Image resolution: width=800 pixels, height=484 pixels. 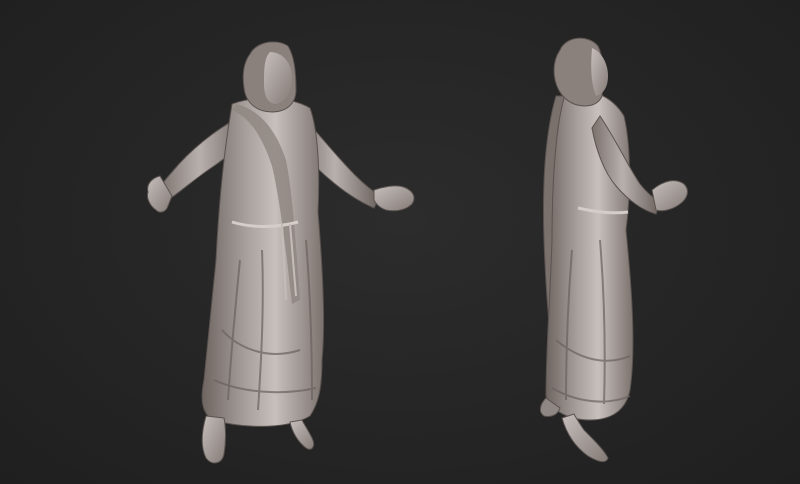 I want to click on side-hand, so click(x=669, y=196).